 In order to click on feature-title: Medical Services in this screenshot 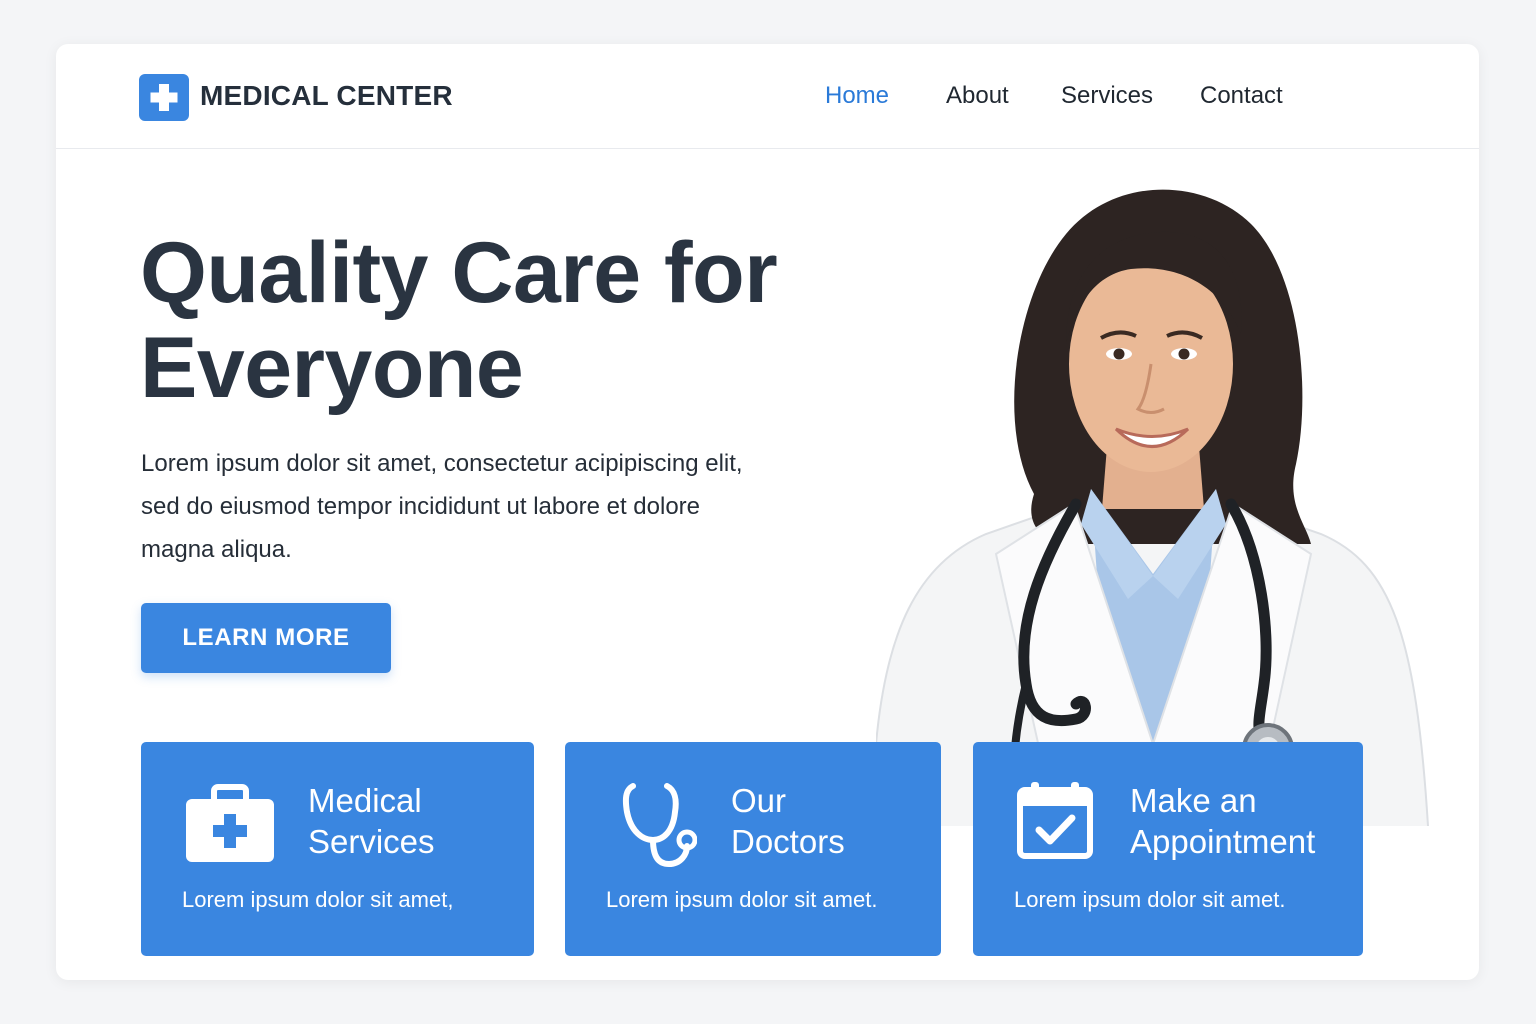, I will do `click(371, 821)`.